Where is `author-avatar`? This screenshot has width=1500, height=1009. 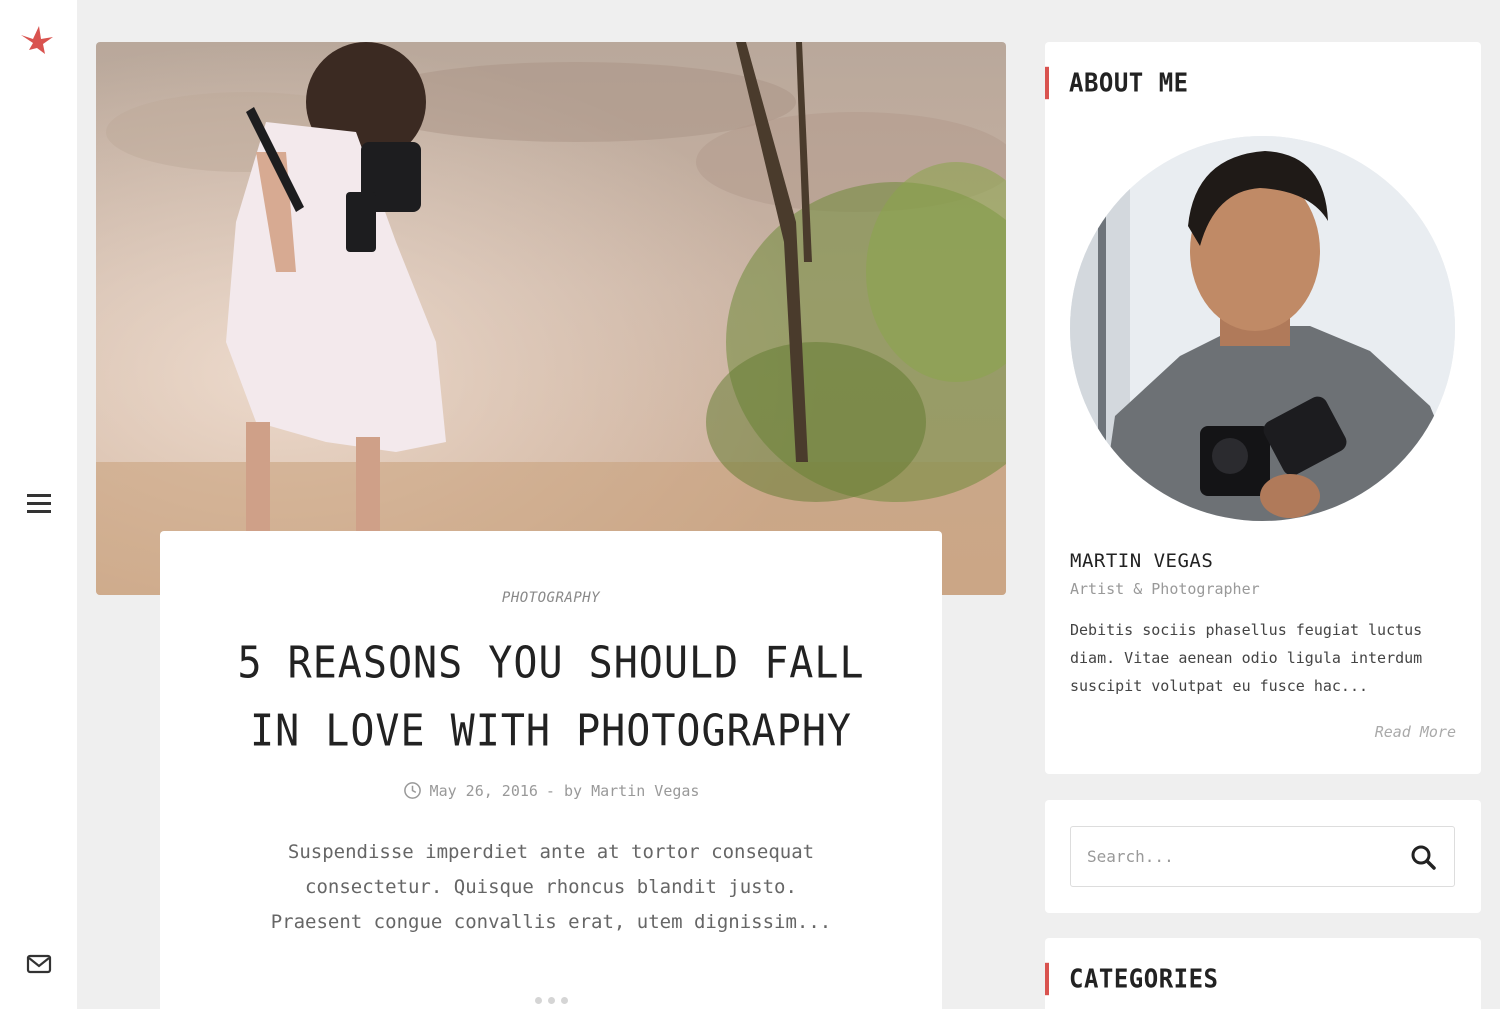
author-avatar is located at coordinates (1262, 328).